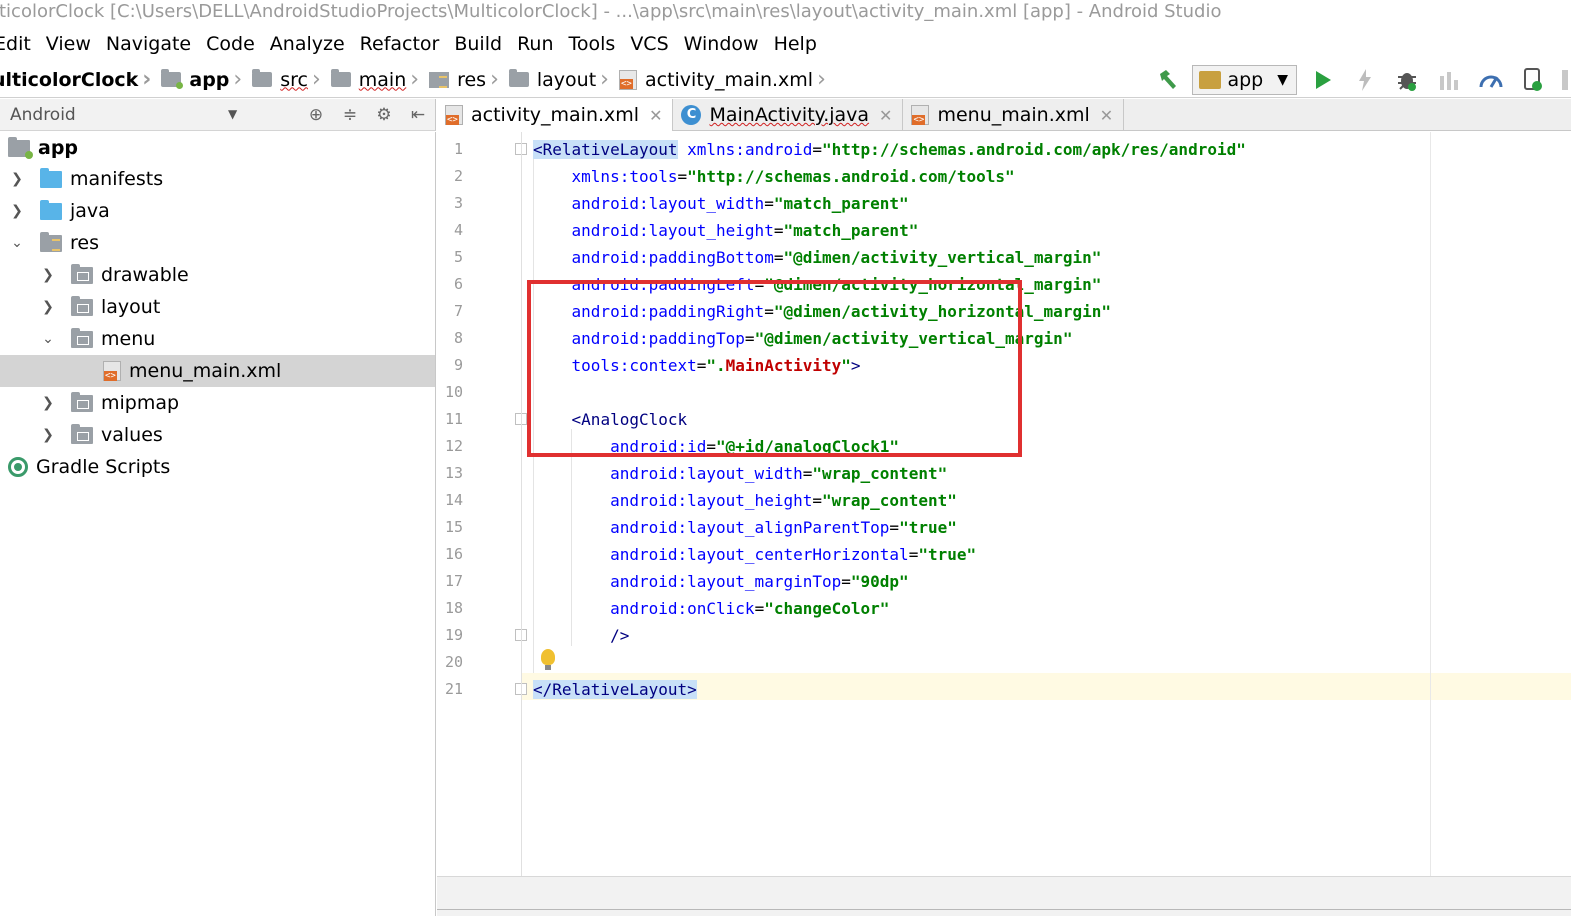 This screenshot has width=1571, height=916. I want to click on res-folder-icon, so click(439, 79).